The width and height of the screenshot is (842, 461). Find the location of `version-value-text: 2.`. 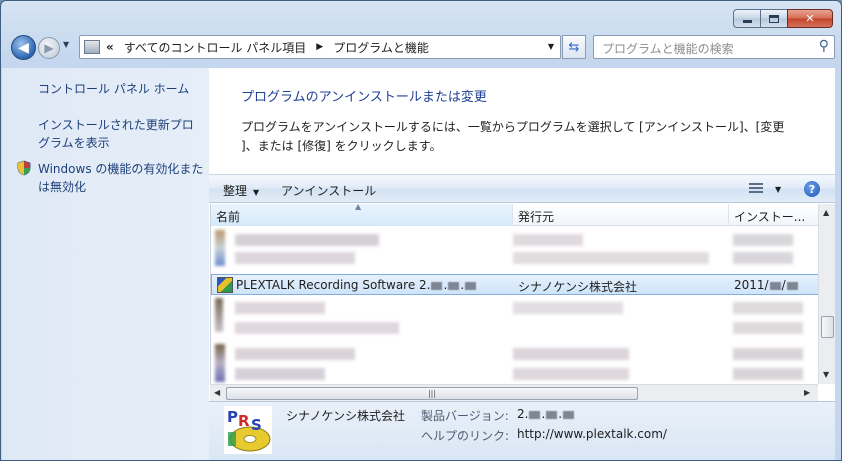

version-value-text: 2. is located at coordinates (523, 414).